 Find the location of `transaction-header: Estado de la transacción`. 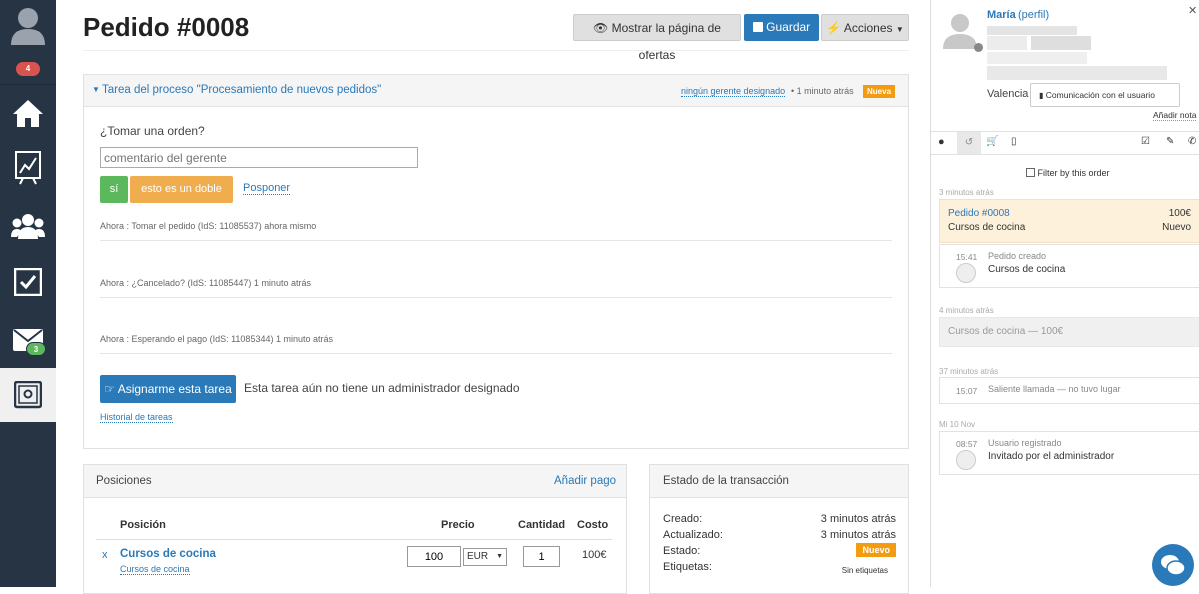

transaction-header: Estado de la transacción is located at coordinates (779, 481).